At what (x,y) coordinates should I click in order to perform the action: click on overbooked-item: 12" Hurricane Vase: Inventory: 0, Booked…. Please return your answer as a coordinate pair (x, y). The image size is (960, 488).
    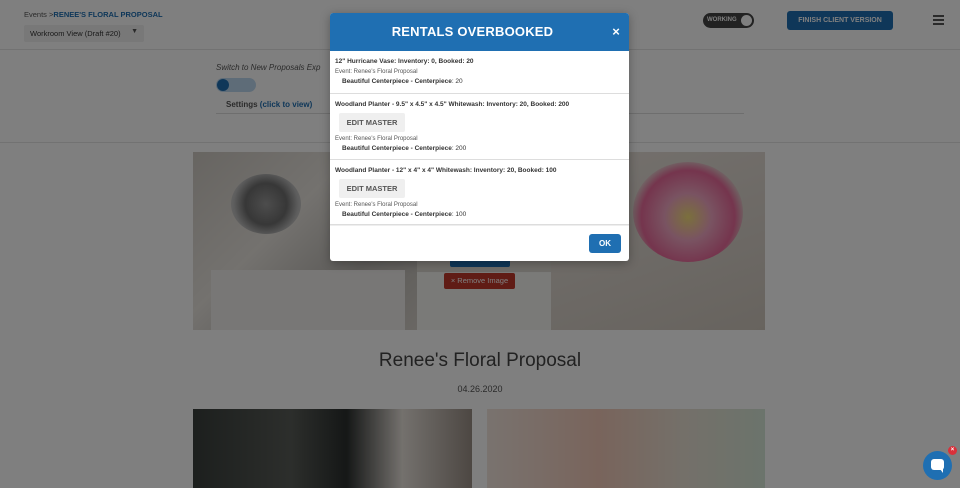
    Looking at the image, I should click on (479, 72).